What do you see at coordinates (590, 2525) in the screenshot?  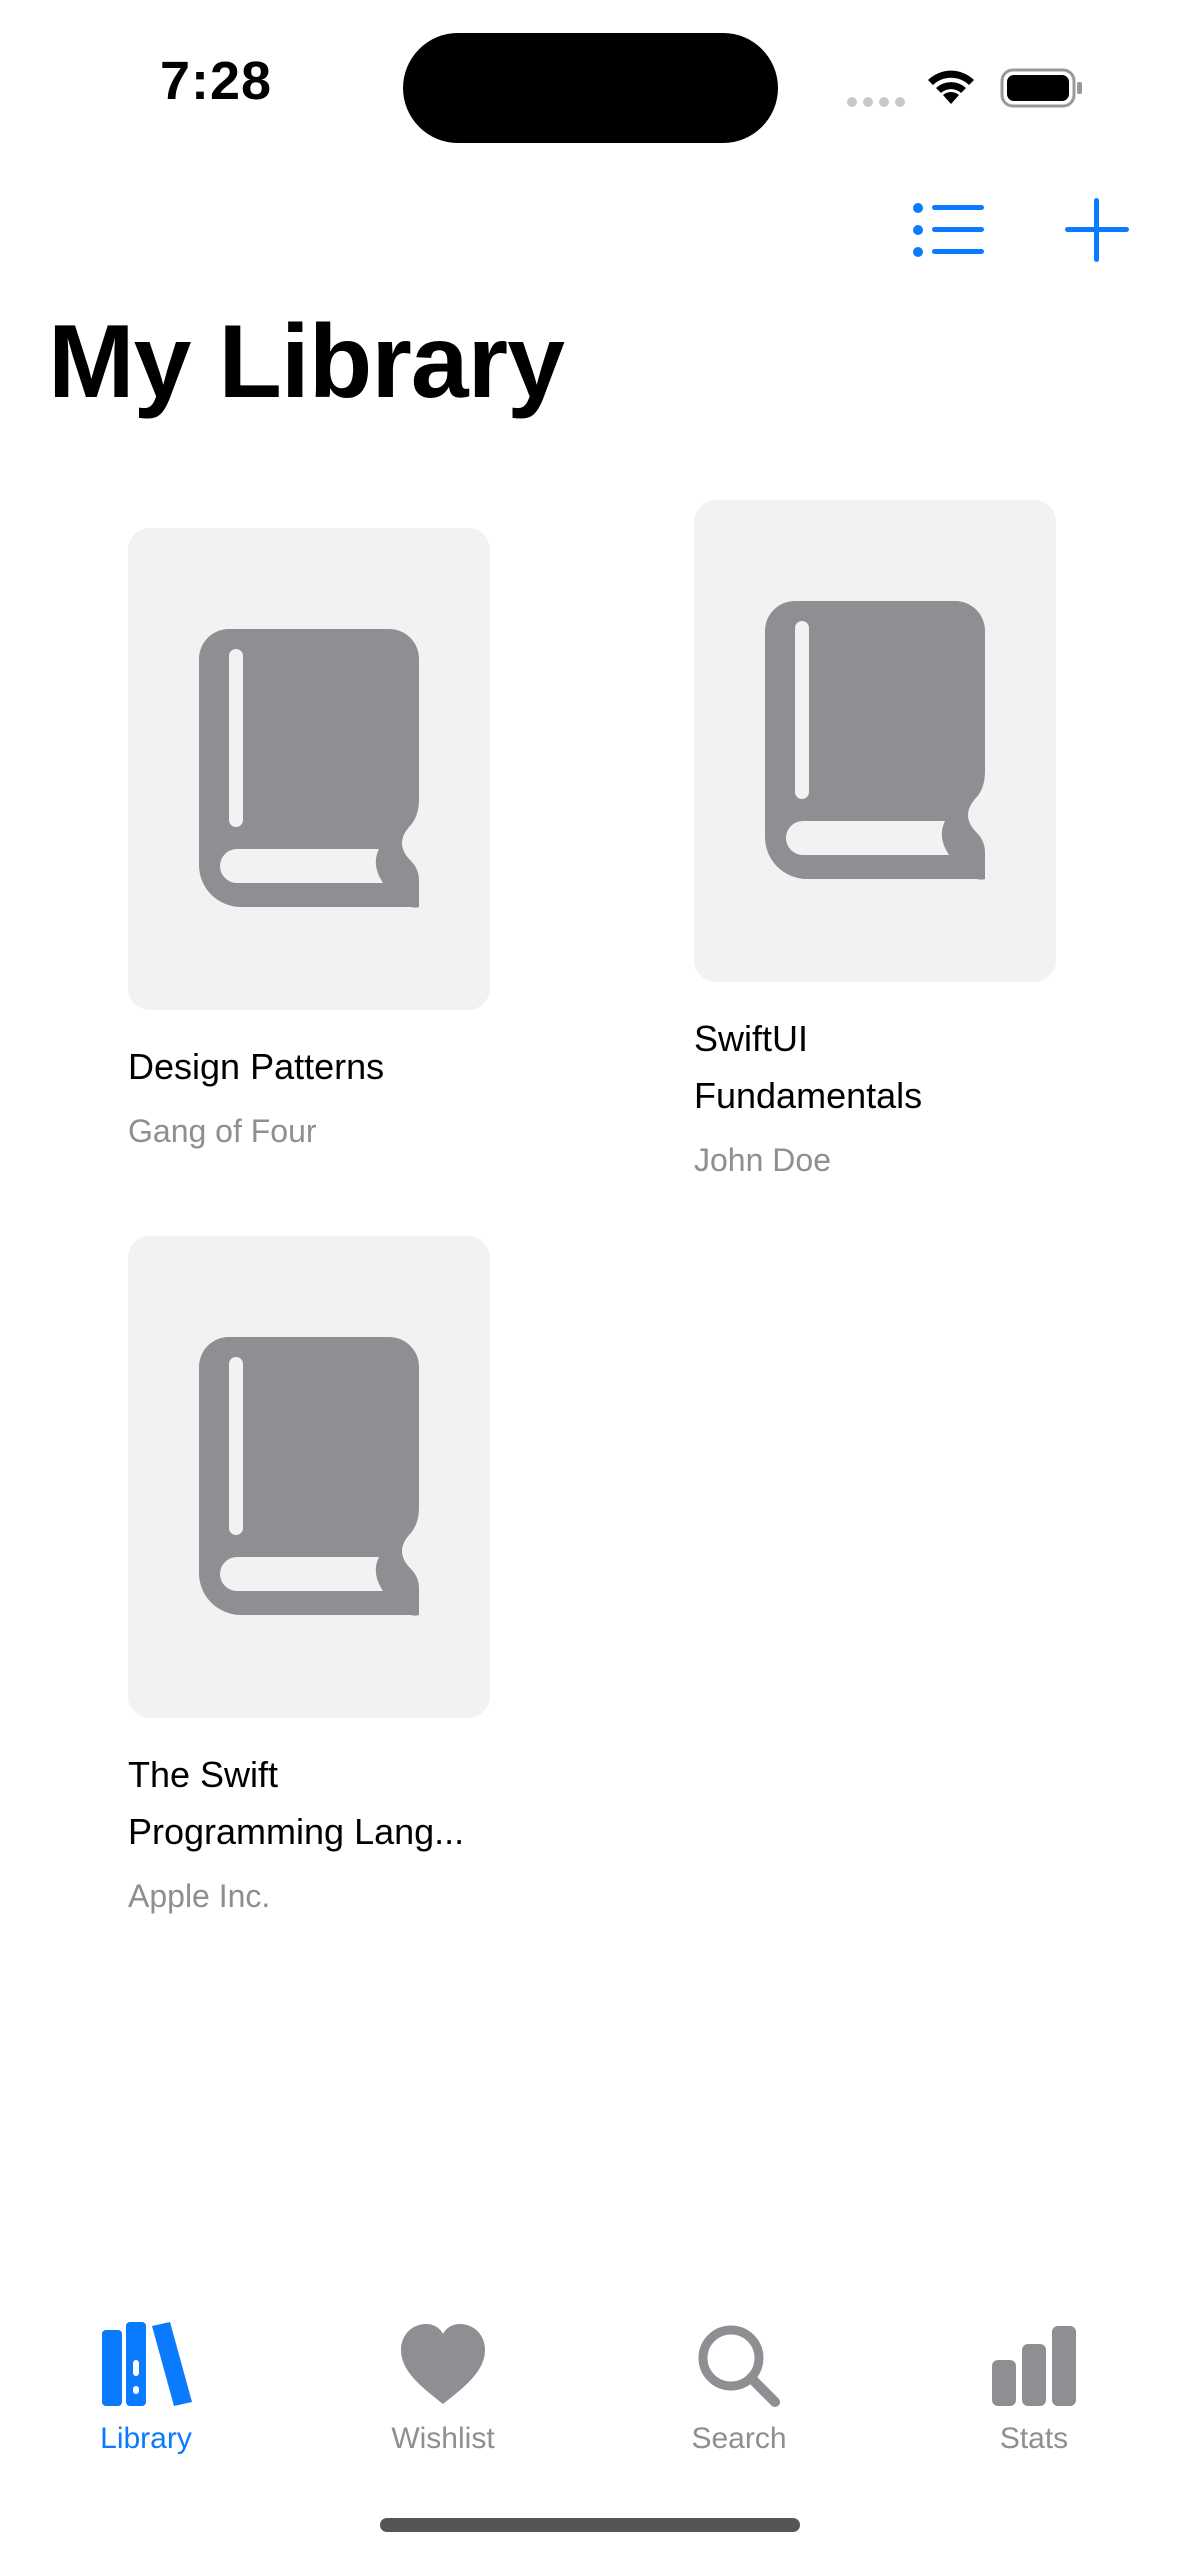 I see `home-indicator` at bounding box center [590, 2525].